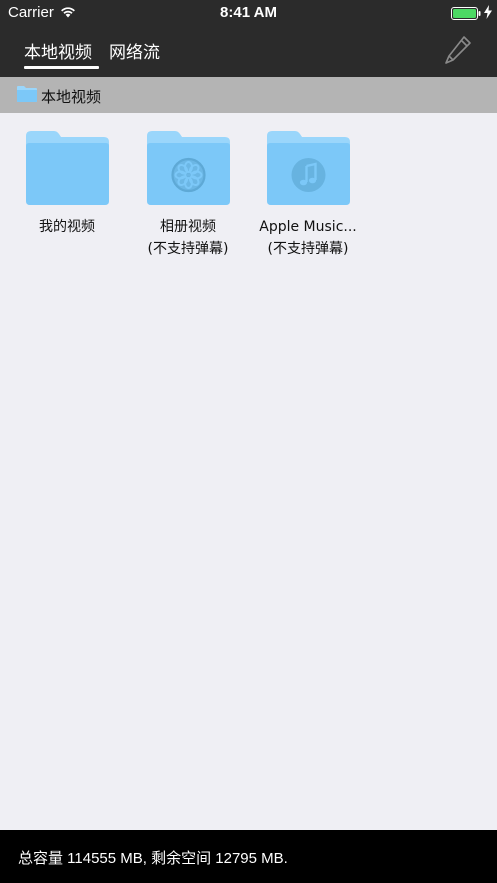 This screenshot has width=497, height=883. I want to click on charging-icon, so click(488, 14).